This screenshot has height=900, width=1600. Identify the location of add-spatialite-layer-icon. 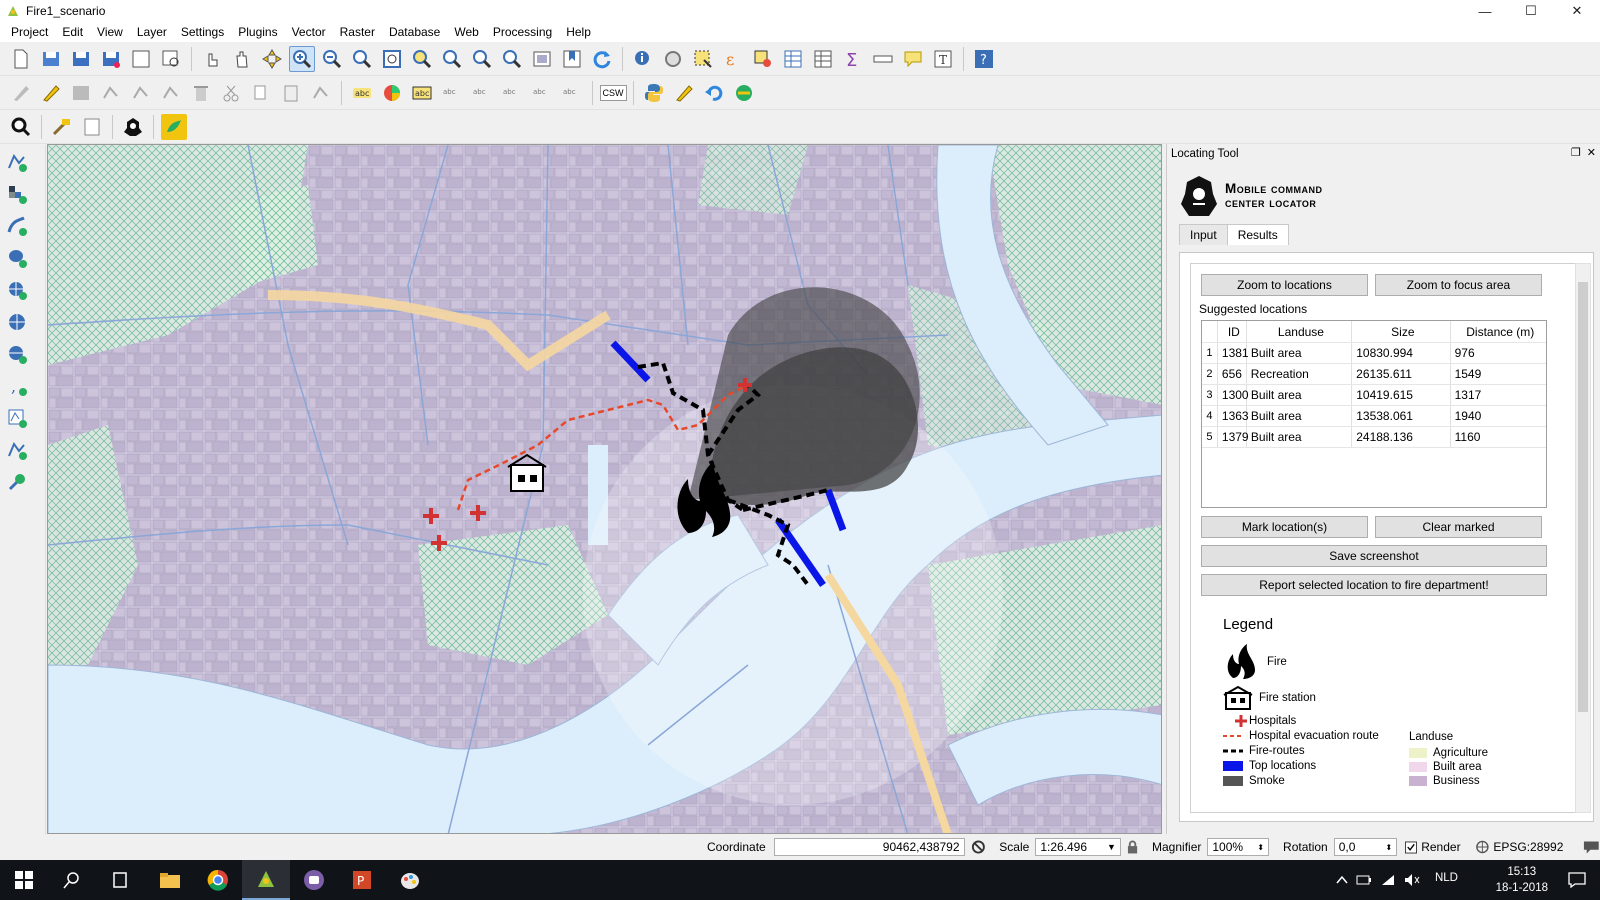
(17, 226).